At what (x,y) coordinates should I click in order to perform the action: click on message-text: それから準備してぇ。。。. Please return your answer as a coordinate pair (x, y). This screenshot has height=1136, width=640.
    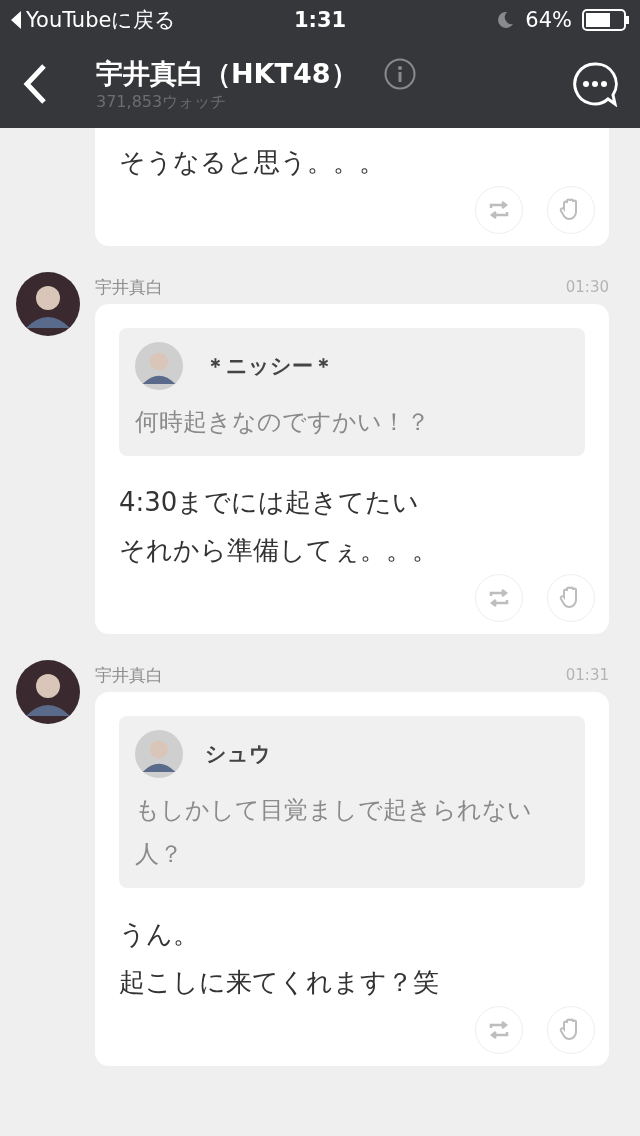
    Looking at the image, I should click on (278, 550).